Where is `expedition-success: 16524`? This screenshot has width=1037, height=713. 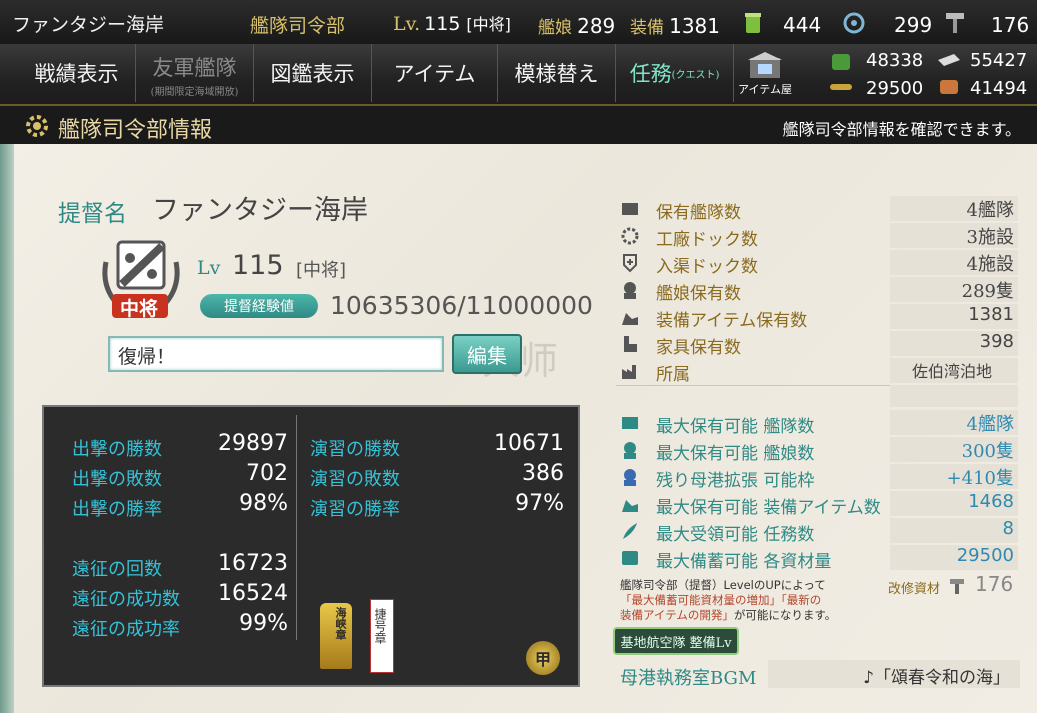 expedition-success: 16524 is located at coordinates (253, 593).